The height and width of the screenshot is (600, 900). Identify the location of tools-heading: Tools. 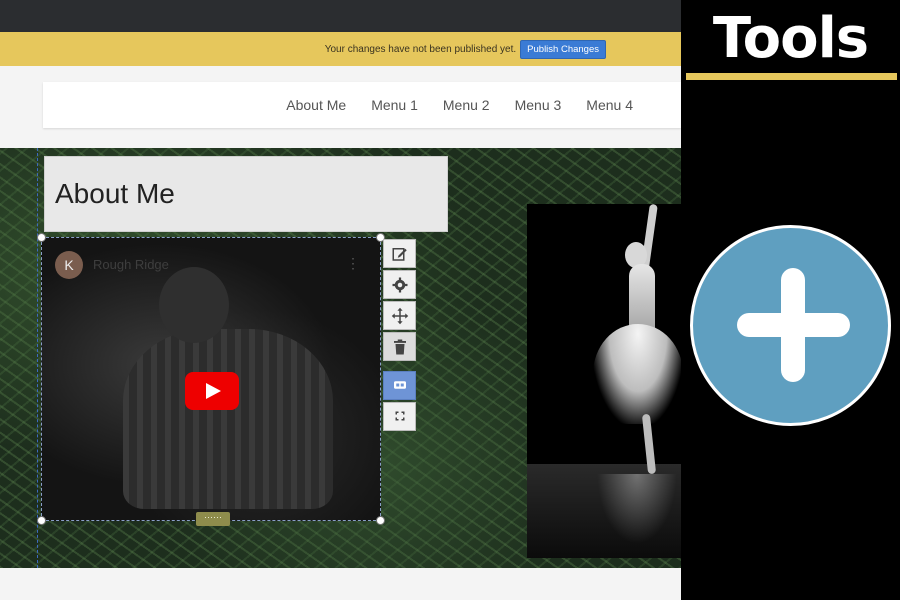
(790, 38).